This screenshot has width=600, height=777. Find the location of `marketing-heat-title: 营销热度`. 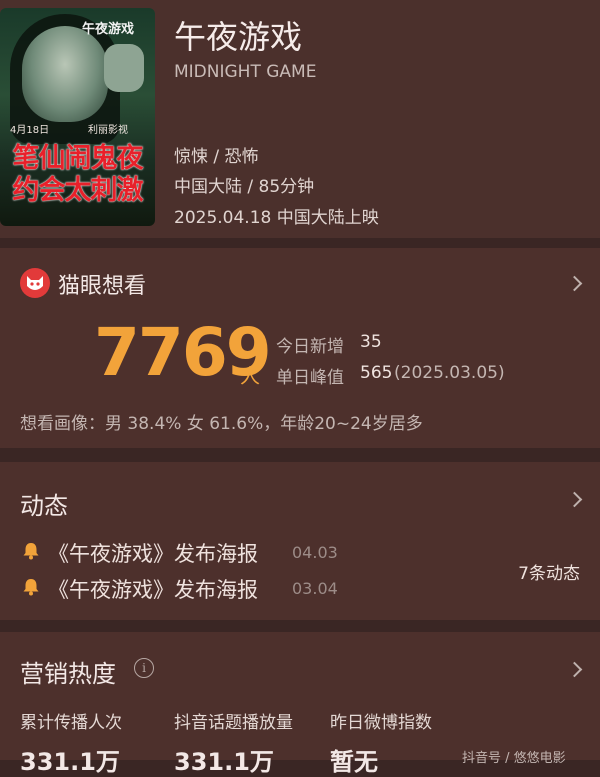

marketing-heat-title: 营销热度 is located at coordinates (68, 674).